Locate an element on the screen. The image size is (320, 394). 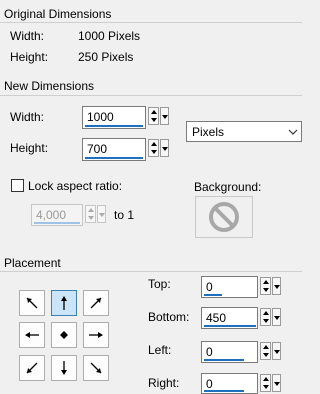
top-offset-value: 0 is located at coordinates (209, 287).